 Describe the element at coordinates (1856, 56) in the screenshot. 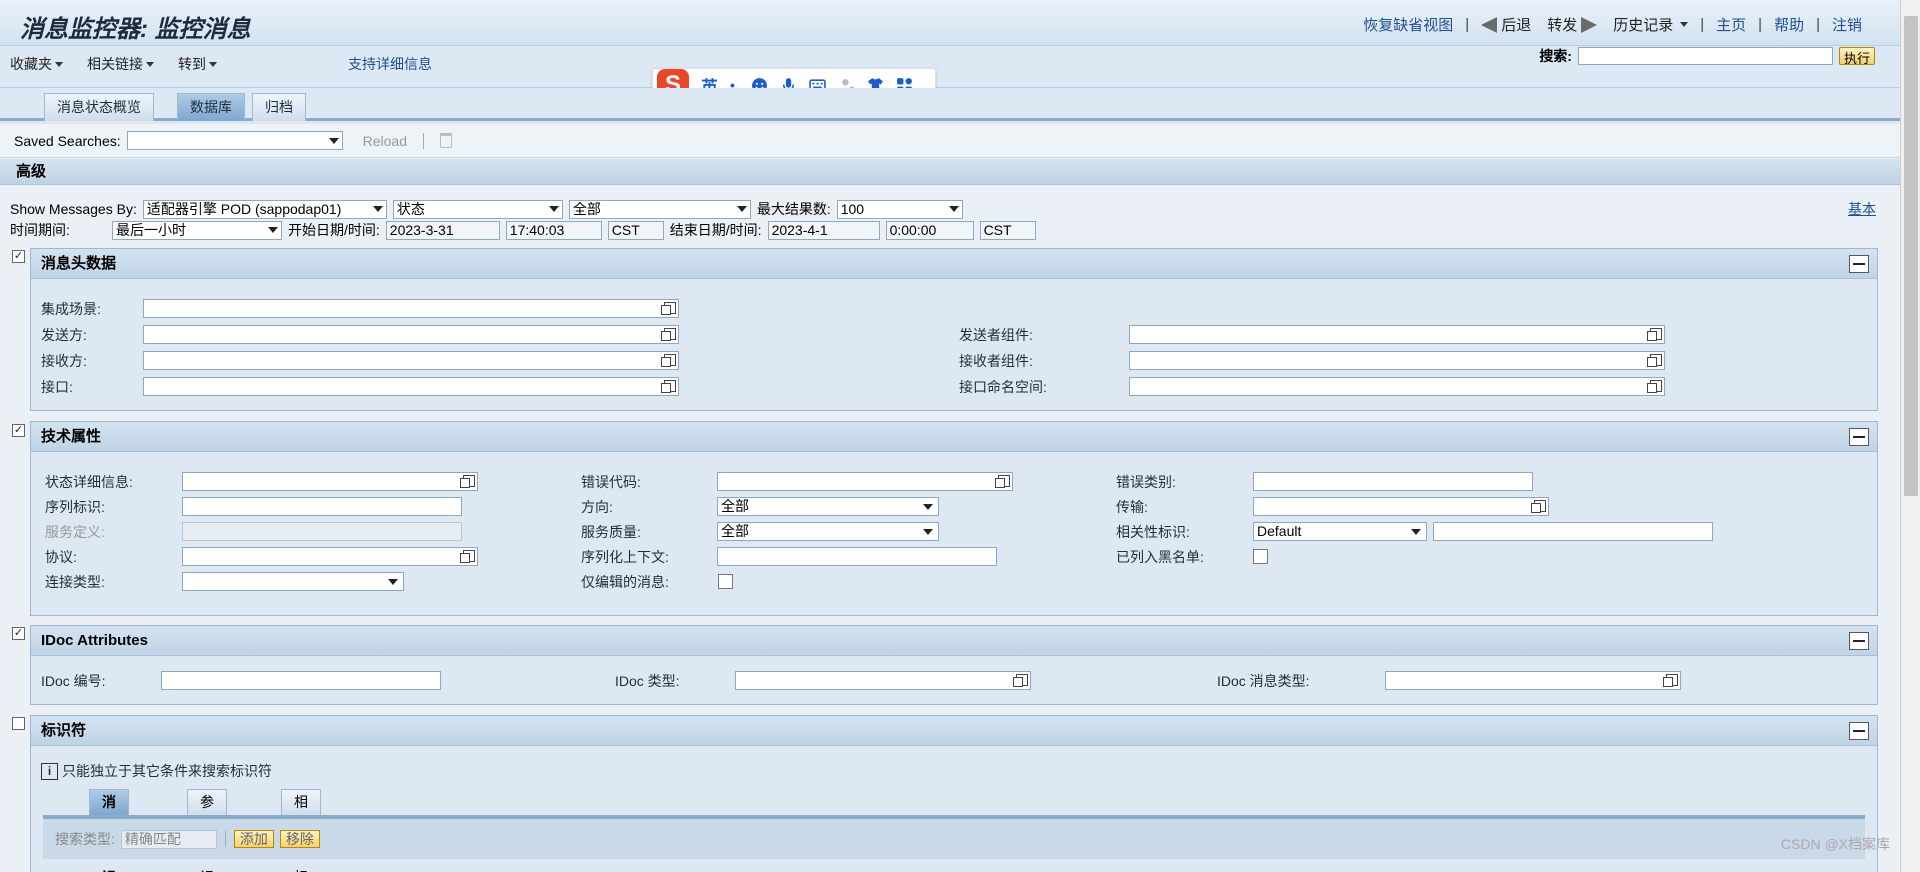

I see `execute-button: 执行` at that location.